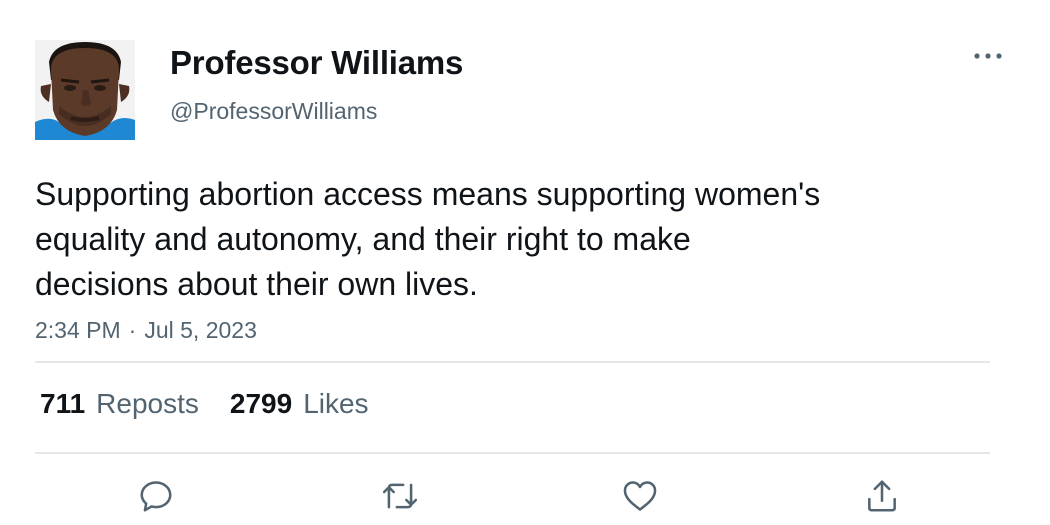  Describe the element at coordinates (273, 111) in the screenshot. I see `author-handle: @ProfessorWilliams` at that location.